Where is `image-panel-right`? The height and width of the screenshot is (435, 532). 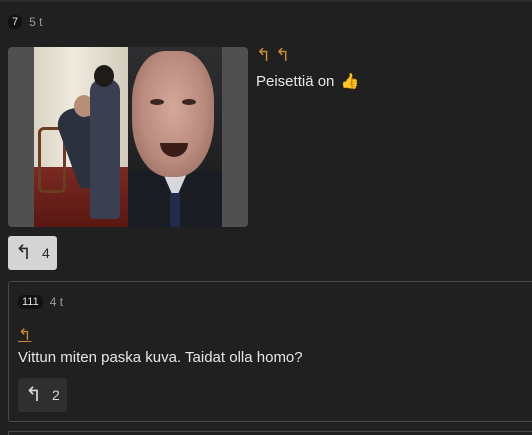 image-panel-right is located at coordinates (175, 137).